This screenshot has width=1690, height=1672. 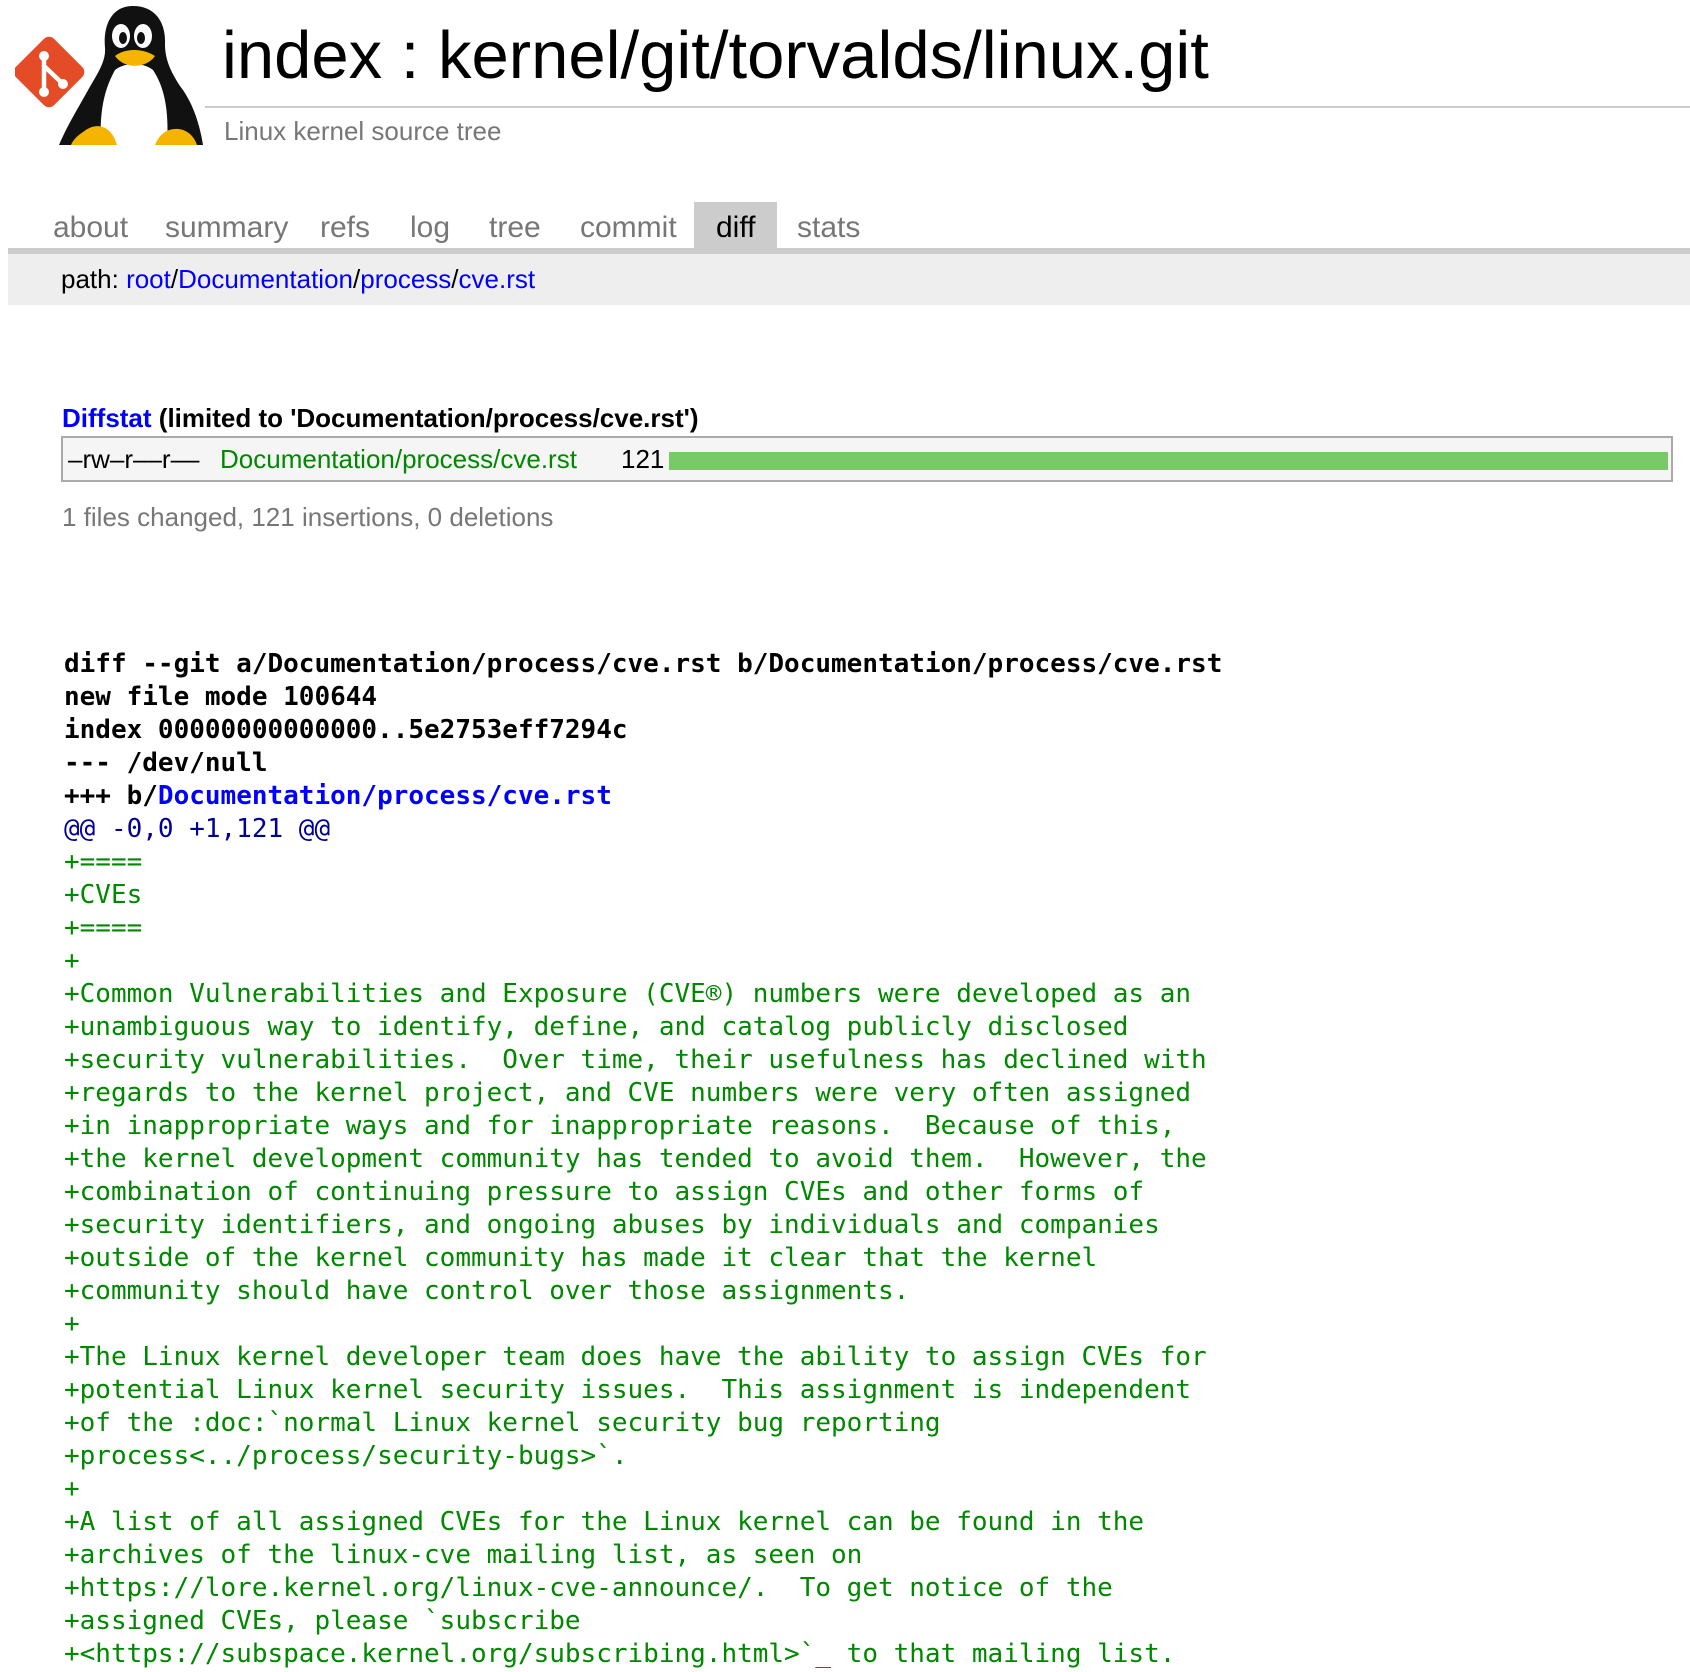 I want to click on diff-plus-header-line: +++ b/Documentation/process/cve.rst, so click(x=643, y=796).